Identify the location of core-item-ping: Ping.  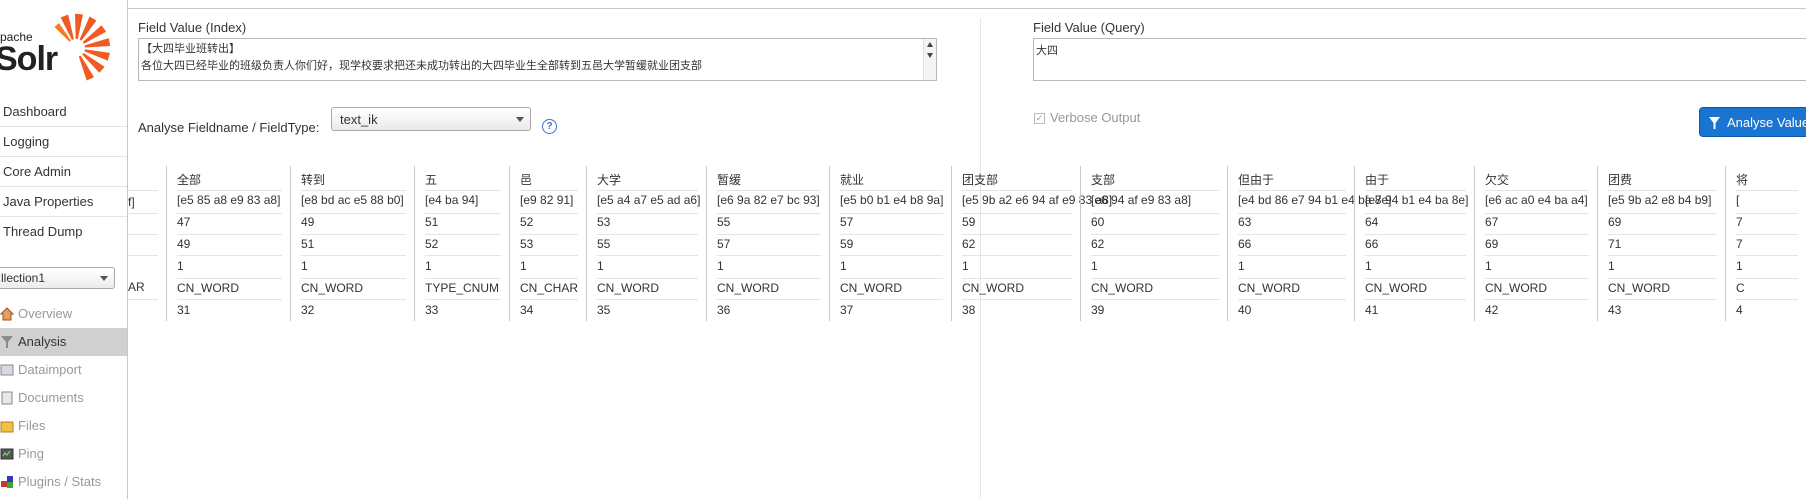
(63, 454).